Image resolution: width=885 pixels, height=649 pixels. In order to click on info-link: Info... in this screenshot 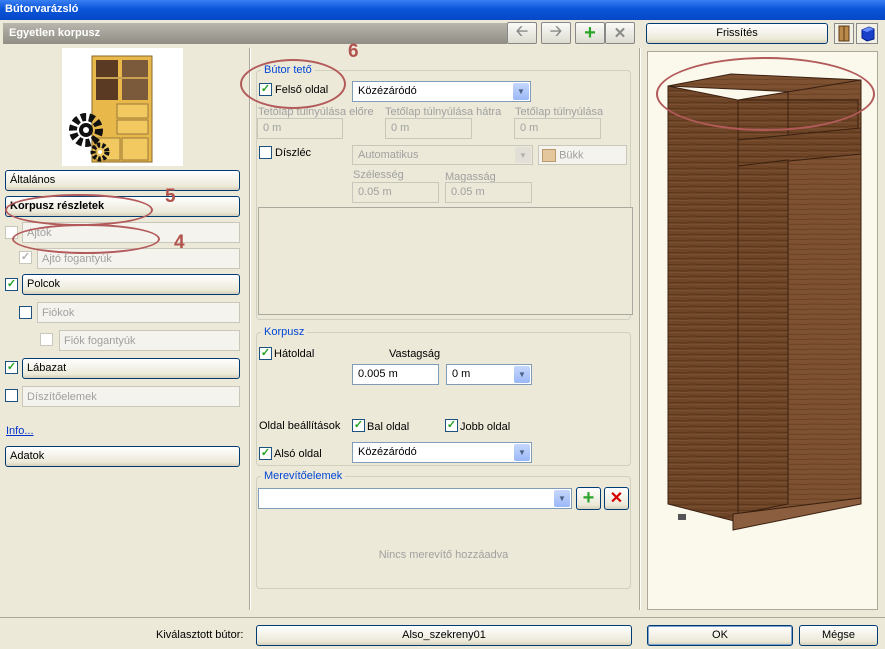, I will do `click(20, 431)`.